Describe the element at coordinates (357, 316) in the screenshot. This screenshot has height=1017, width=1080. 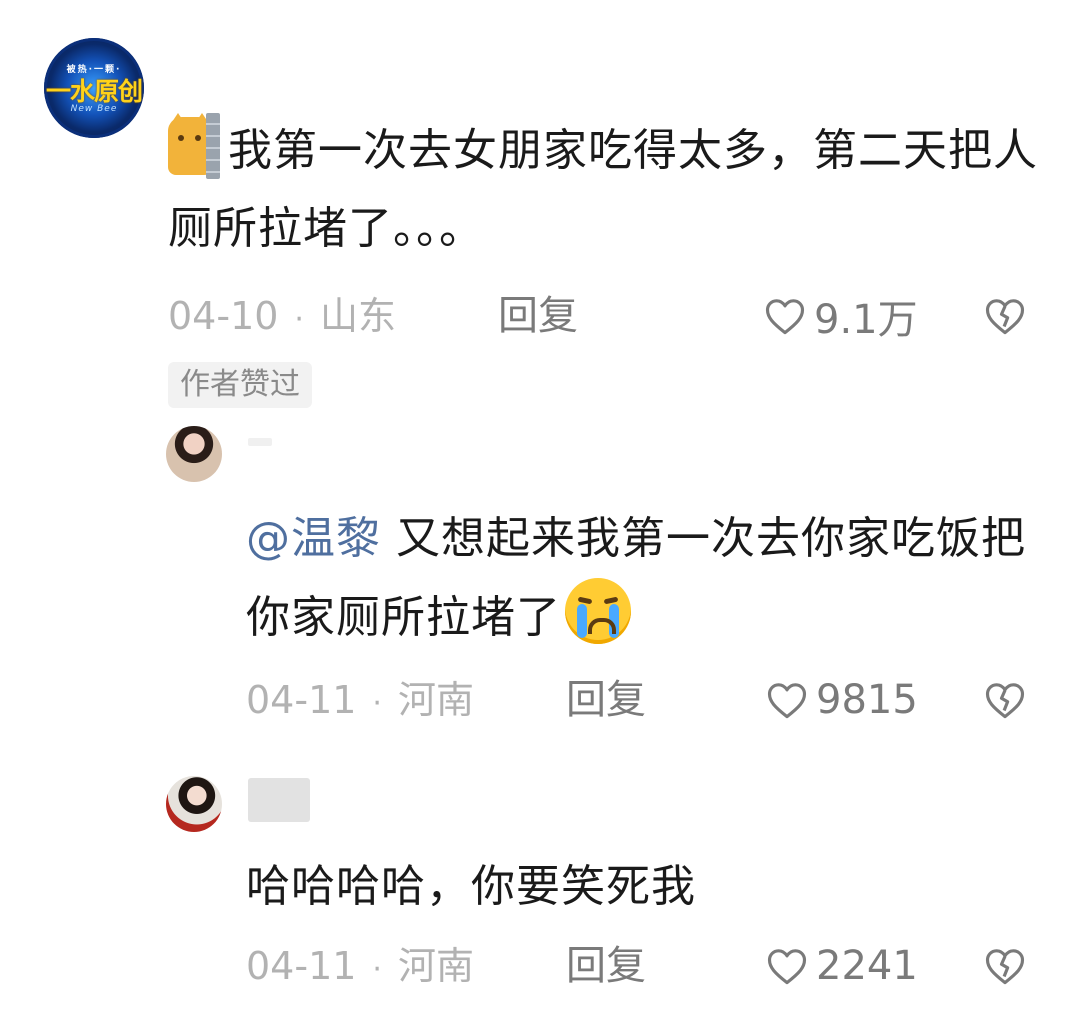
I see `comment-region: 山东` at that location.